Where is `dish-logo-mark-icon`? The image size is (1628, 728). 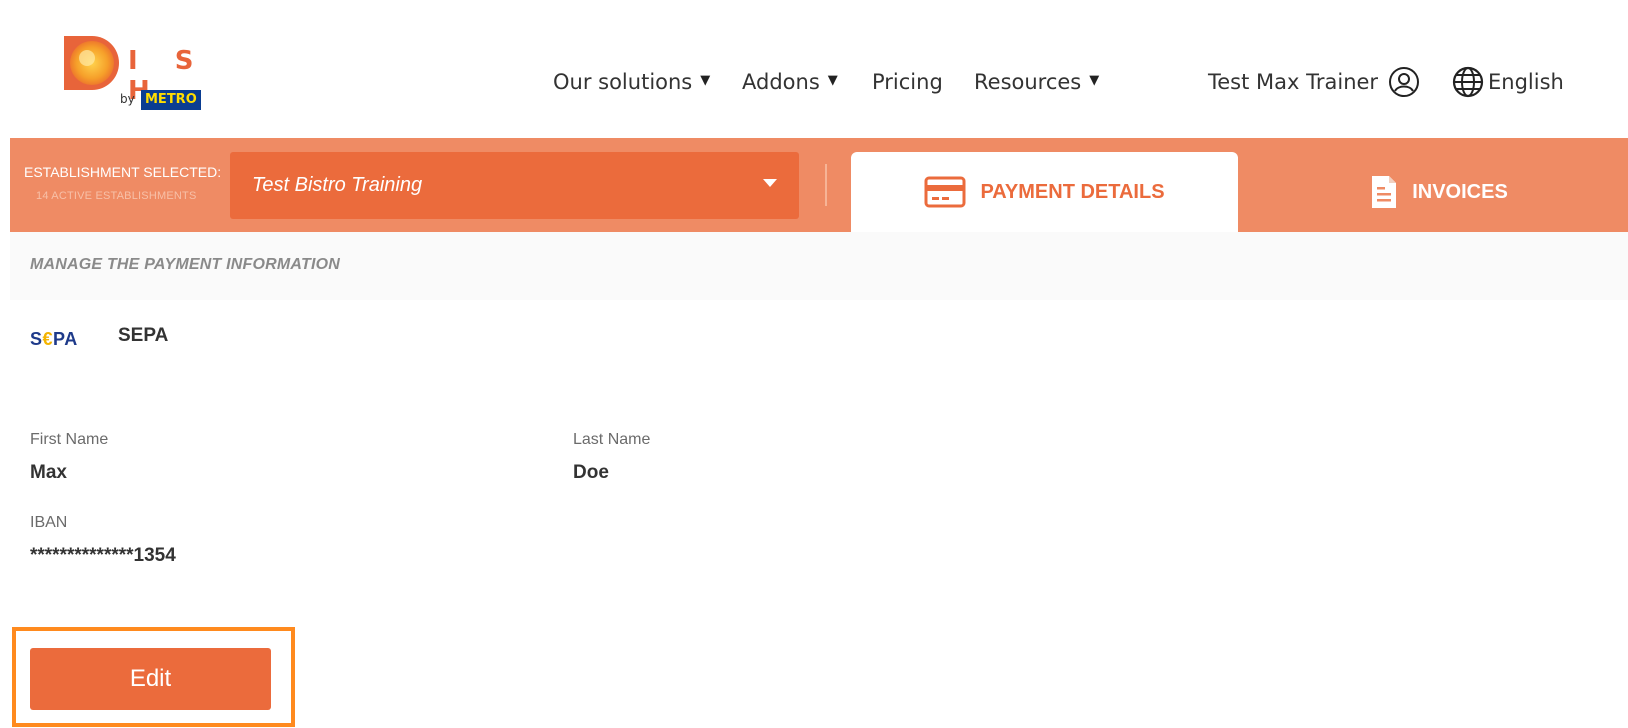 dish-logo-mark-icon is located at coordinates (91, 63).